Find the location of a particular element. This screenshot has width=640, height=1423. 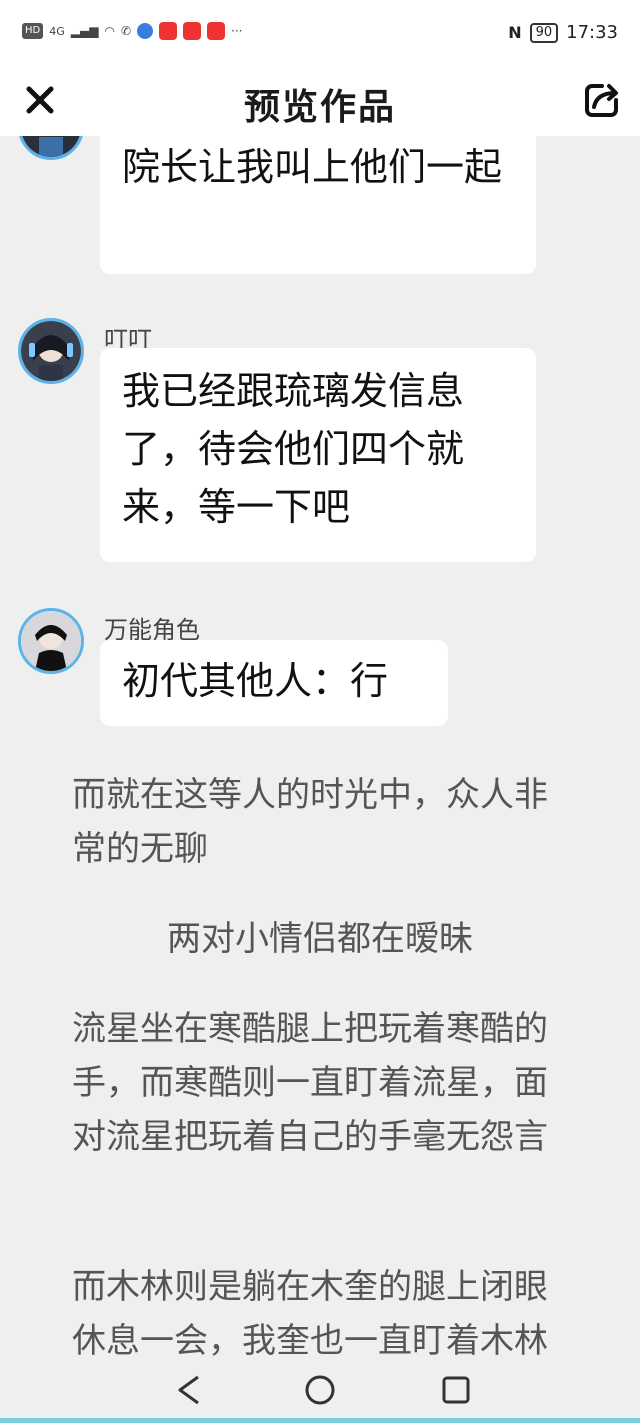

clock: 17:33 is located at coordinates (592, 32).